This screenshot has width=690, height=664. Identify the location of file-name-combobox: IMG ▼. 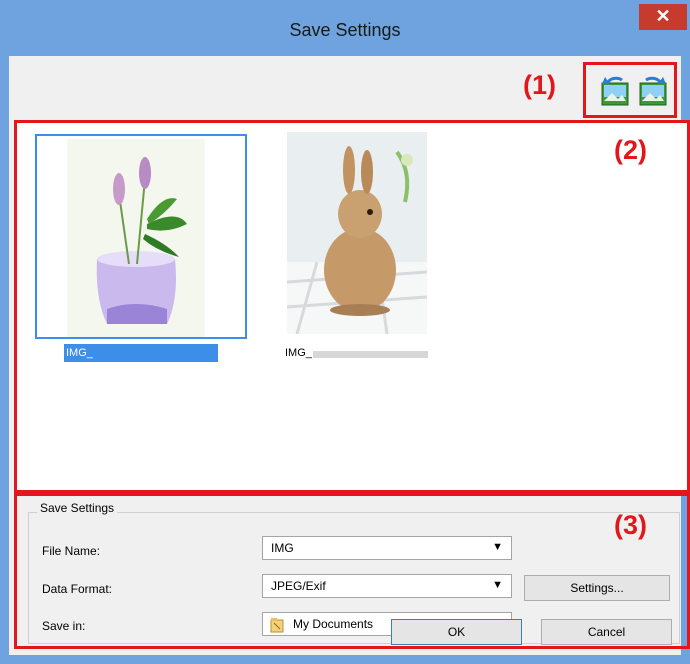
(387, 548).